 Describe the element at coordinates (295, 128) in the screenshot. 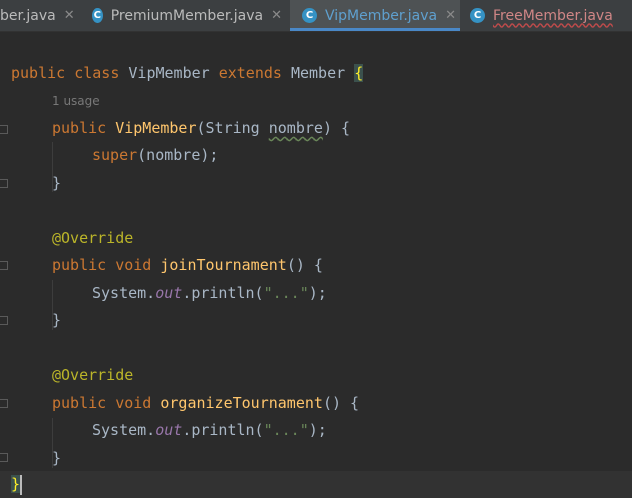

I see `unused-parameter: nombre` at that location.